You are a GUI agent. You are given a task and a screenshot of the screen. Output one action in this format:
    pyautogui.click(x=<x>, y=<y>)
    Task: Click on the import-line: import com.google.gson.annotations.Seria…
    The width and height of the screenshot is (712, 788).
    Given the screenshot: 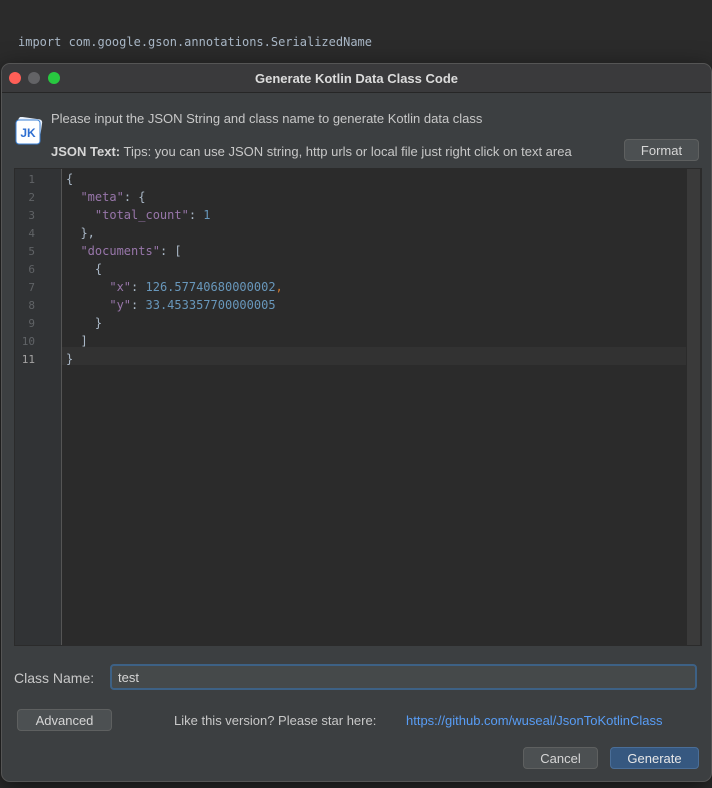 What is the action you would take?
    pyautogui.click(x=195, y=42)
    